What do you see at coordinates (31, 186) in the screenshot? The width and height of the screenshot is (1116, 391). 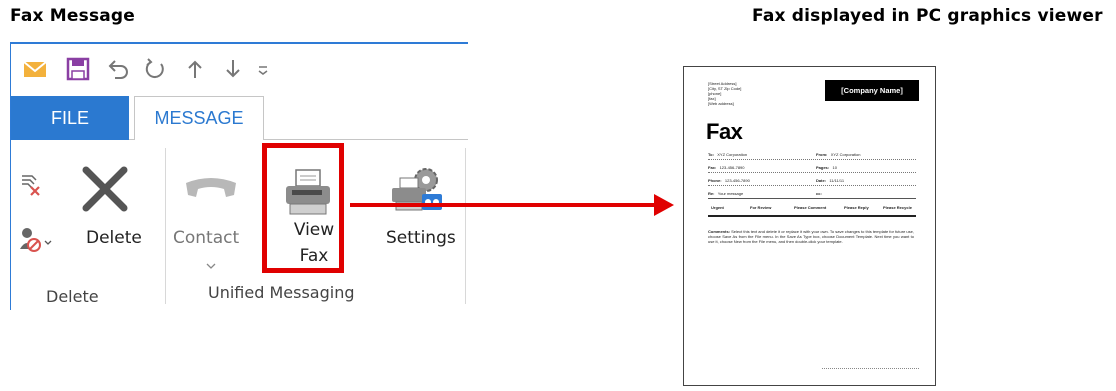 I see `ignore-icon` at bounding box center [31, 186].